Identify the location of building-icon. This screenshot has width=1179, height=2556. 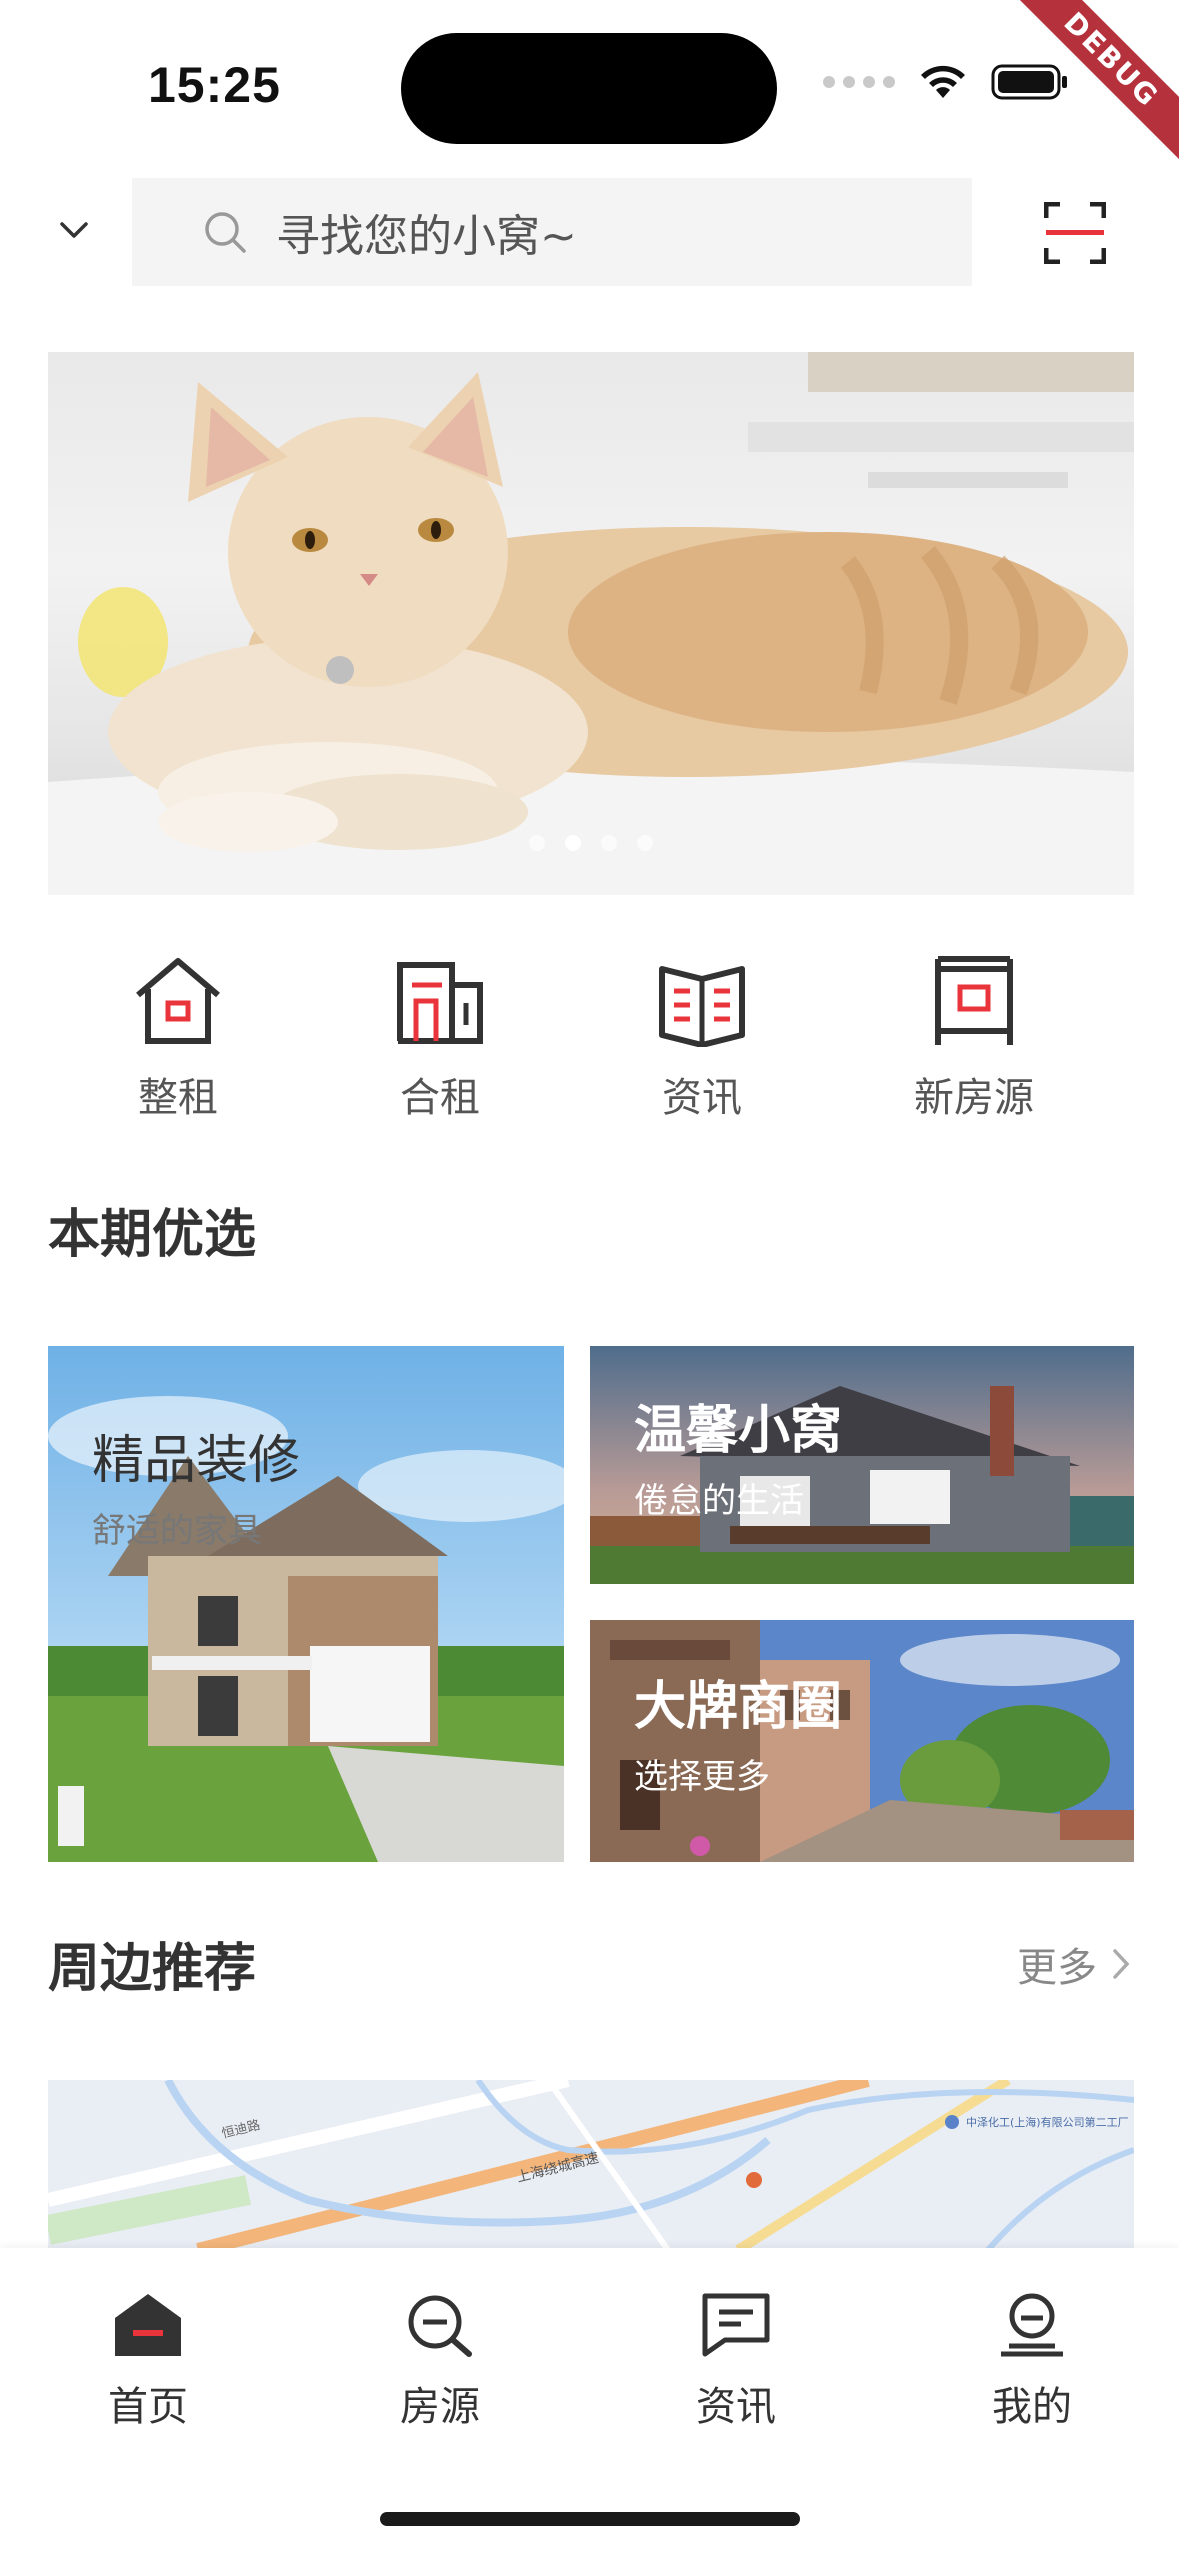
(440, 1003).